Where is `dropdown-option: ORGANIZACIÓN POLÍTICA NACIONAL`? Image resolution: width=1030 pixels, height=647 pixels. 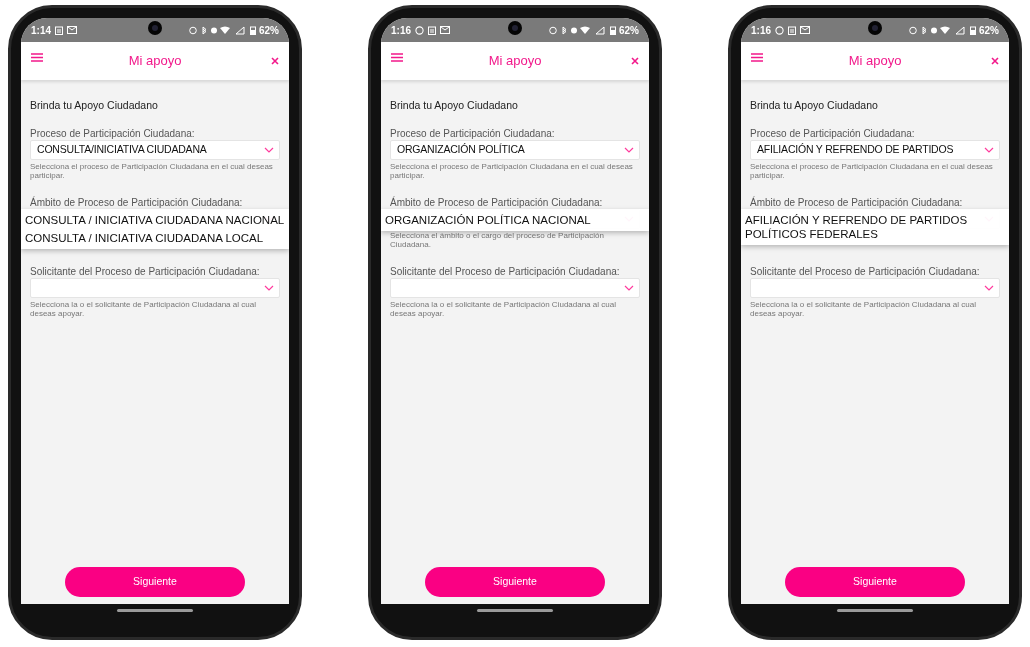 dropdown-option: ORGANIZACIÓN POLÍTICA NACIONAL is located at coordinates (515, 219).